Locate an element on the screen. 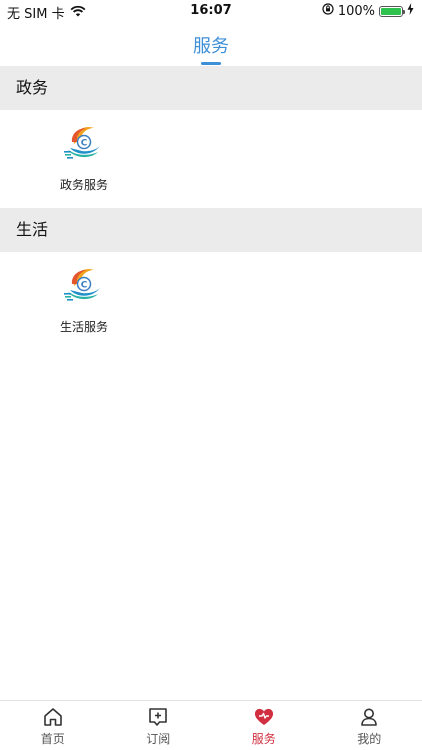 This screenshot has width=422, height=750. orientation-lock-icon is located at coordinates (328, 11).